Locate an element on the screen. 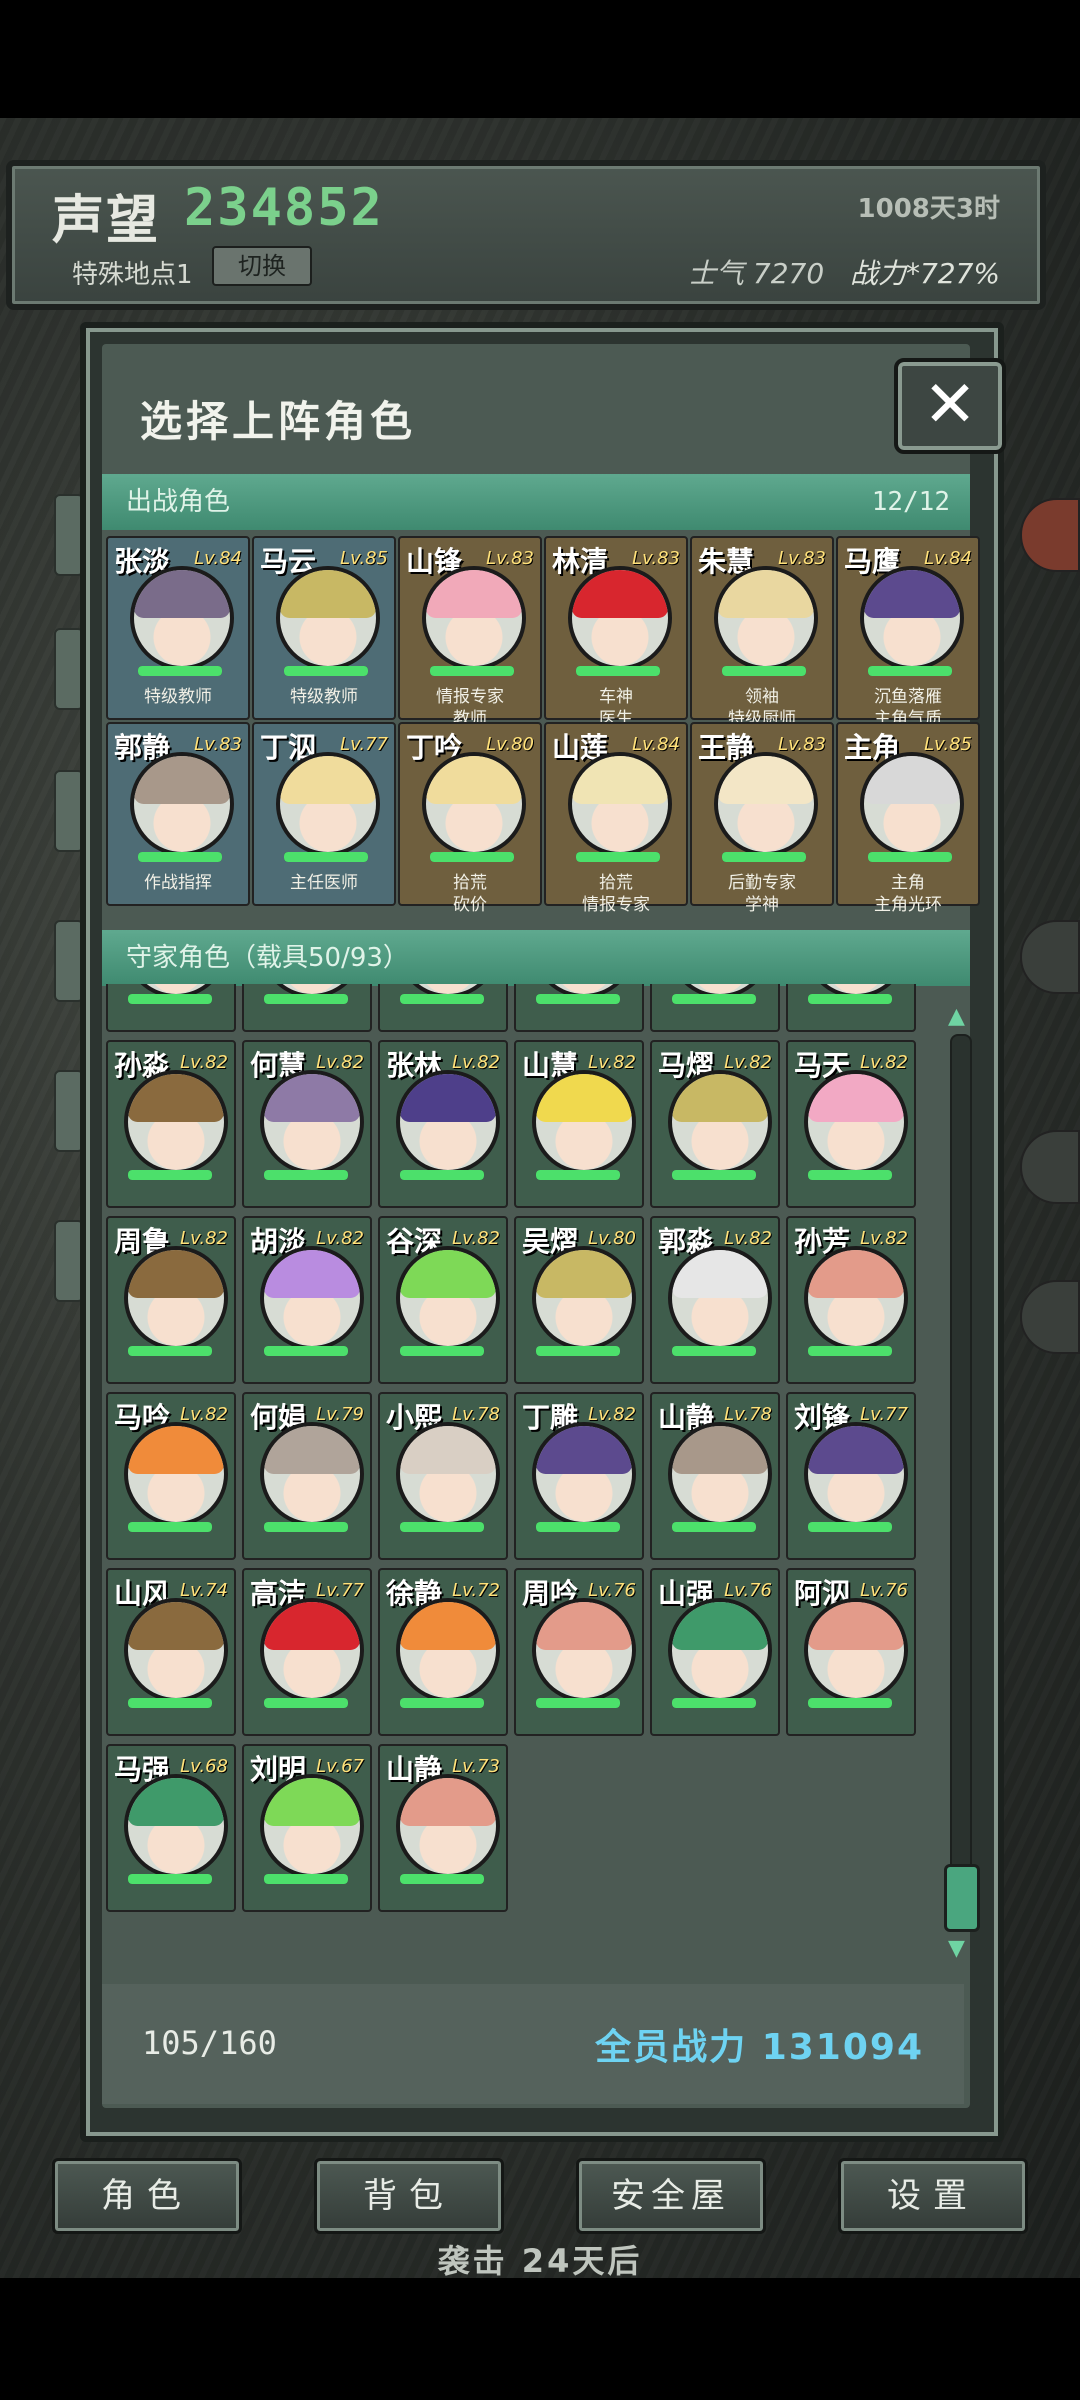  home-card: 何娟 Lv.79 is located at coordinates (307, 1476).